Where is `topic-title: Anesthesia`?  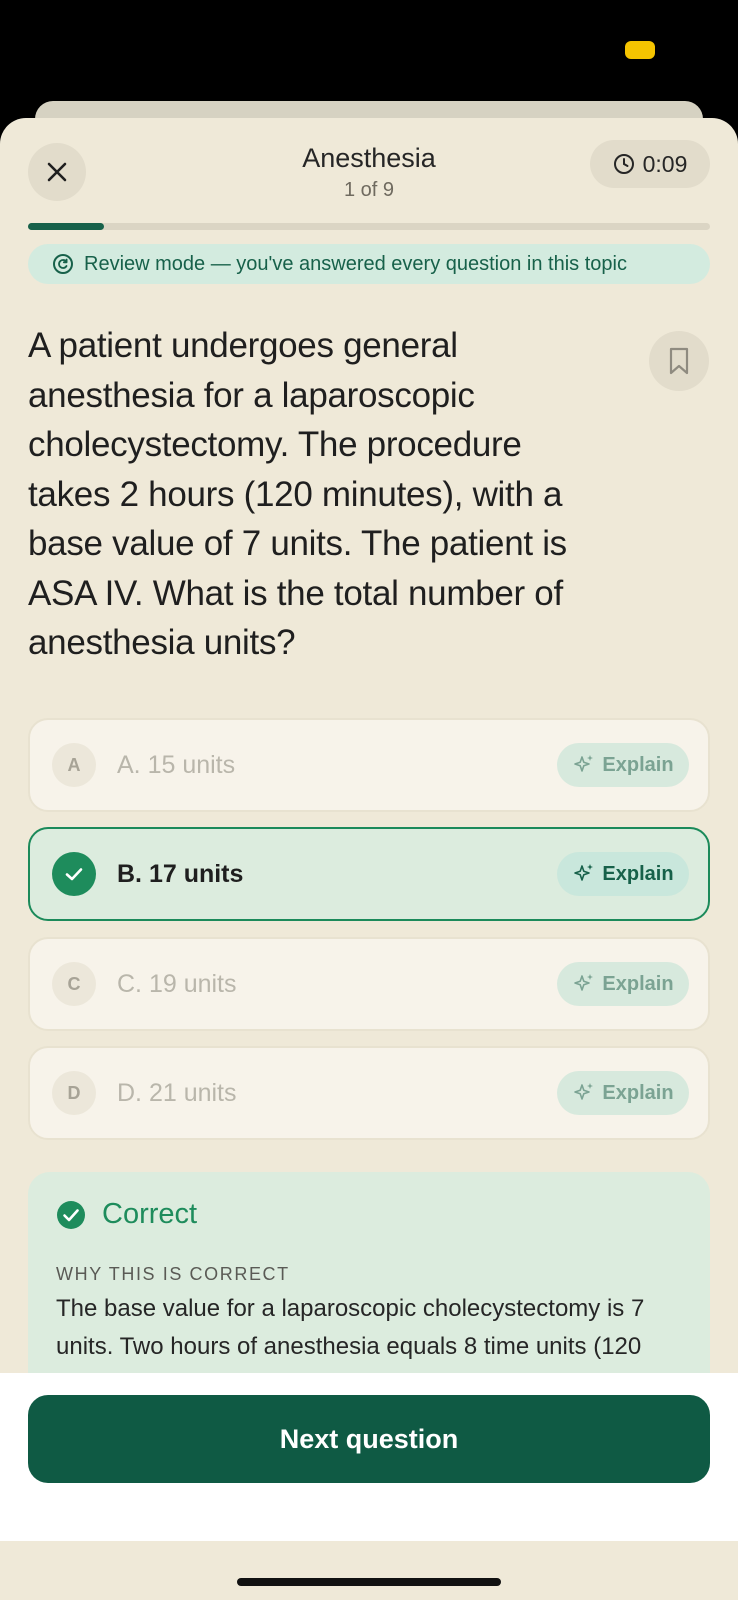 topic-title: Anesthesia is located at coordinates (369, 158).